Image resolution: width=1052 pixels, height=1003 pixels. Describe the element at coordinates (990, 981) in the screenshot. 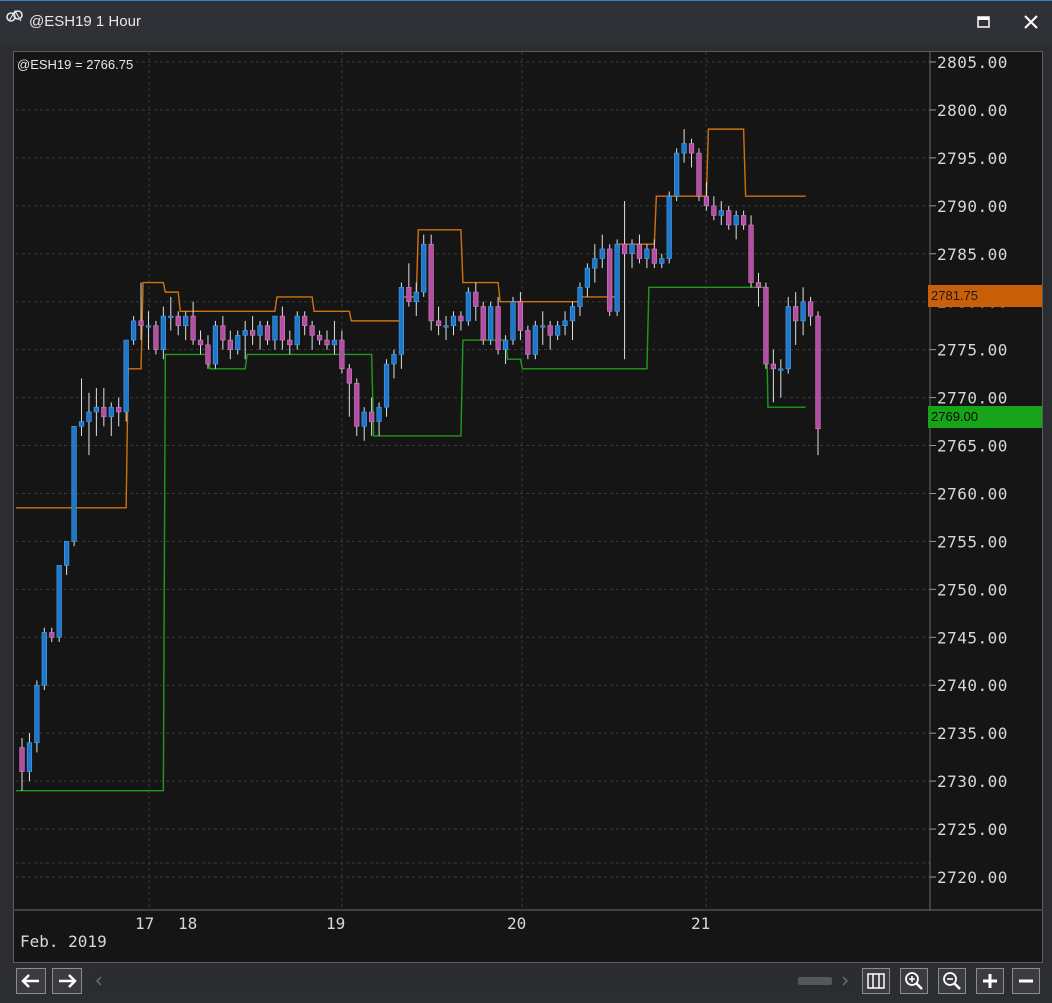

I see `add-button` at that location.